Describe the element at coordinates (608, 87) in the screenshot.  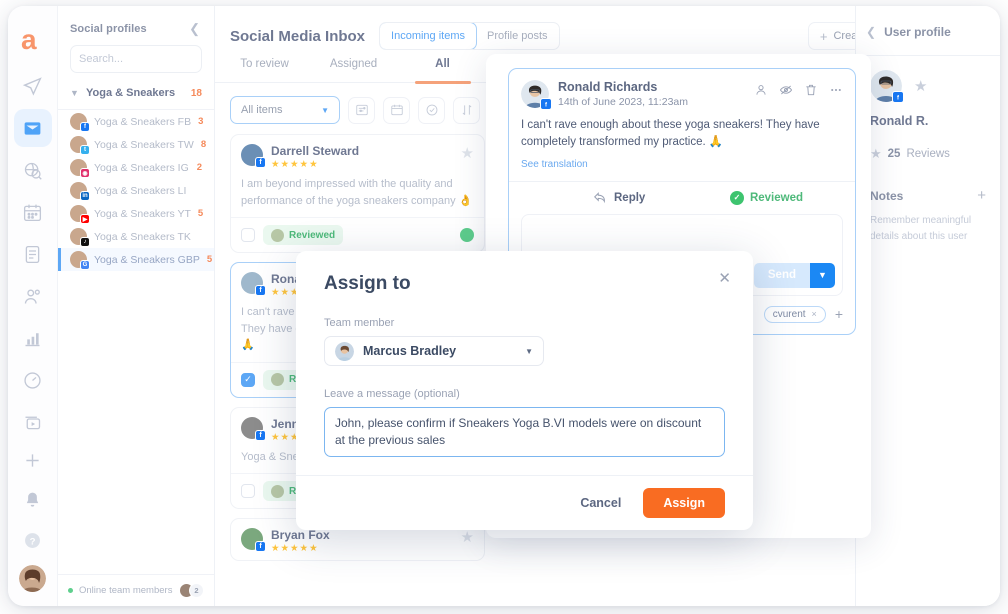
I see `conversation-author: Ronald Richards` at that location.